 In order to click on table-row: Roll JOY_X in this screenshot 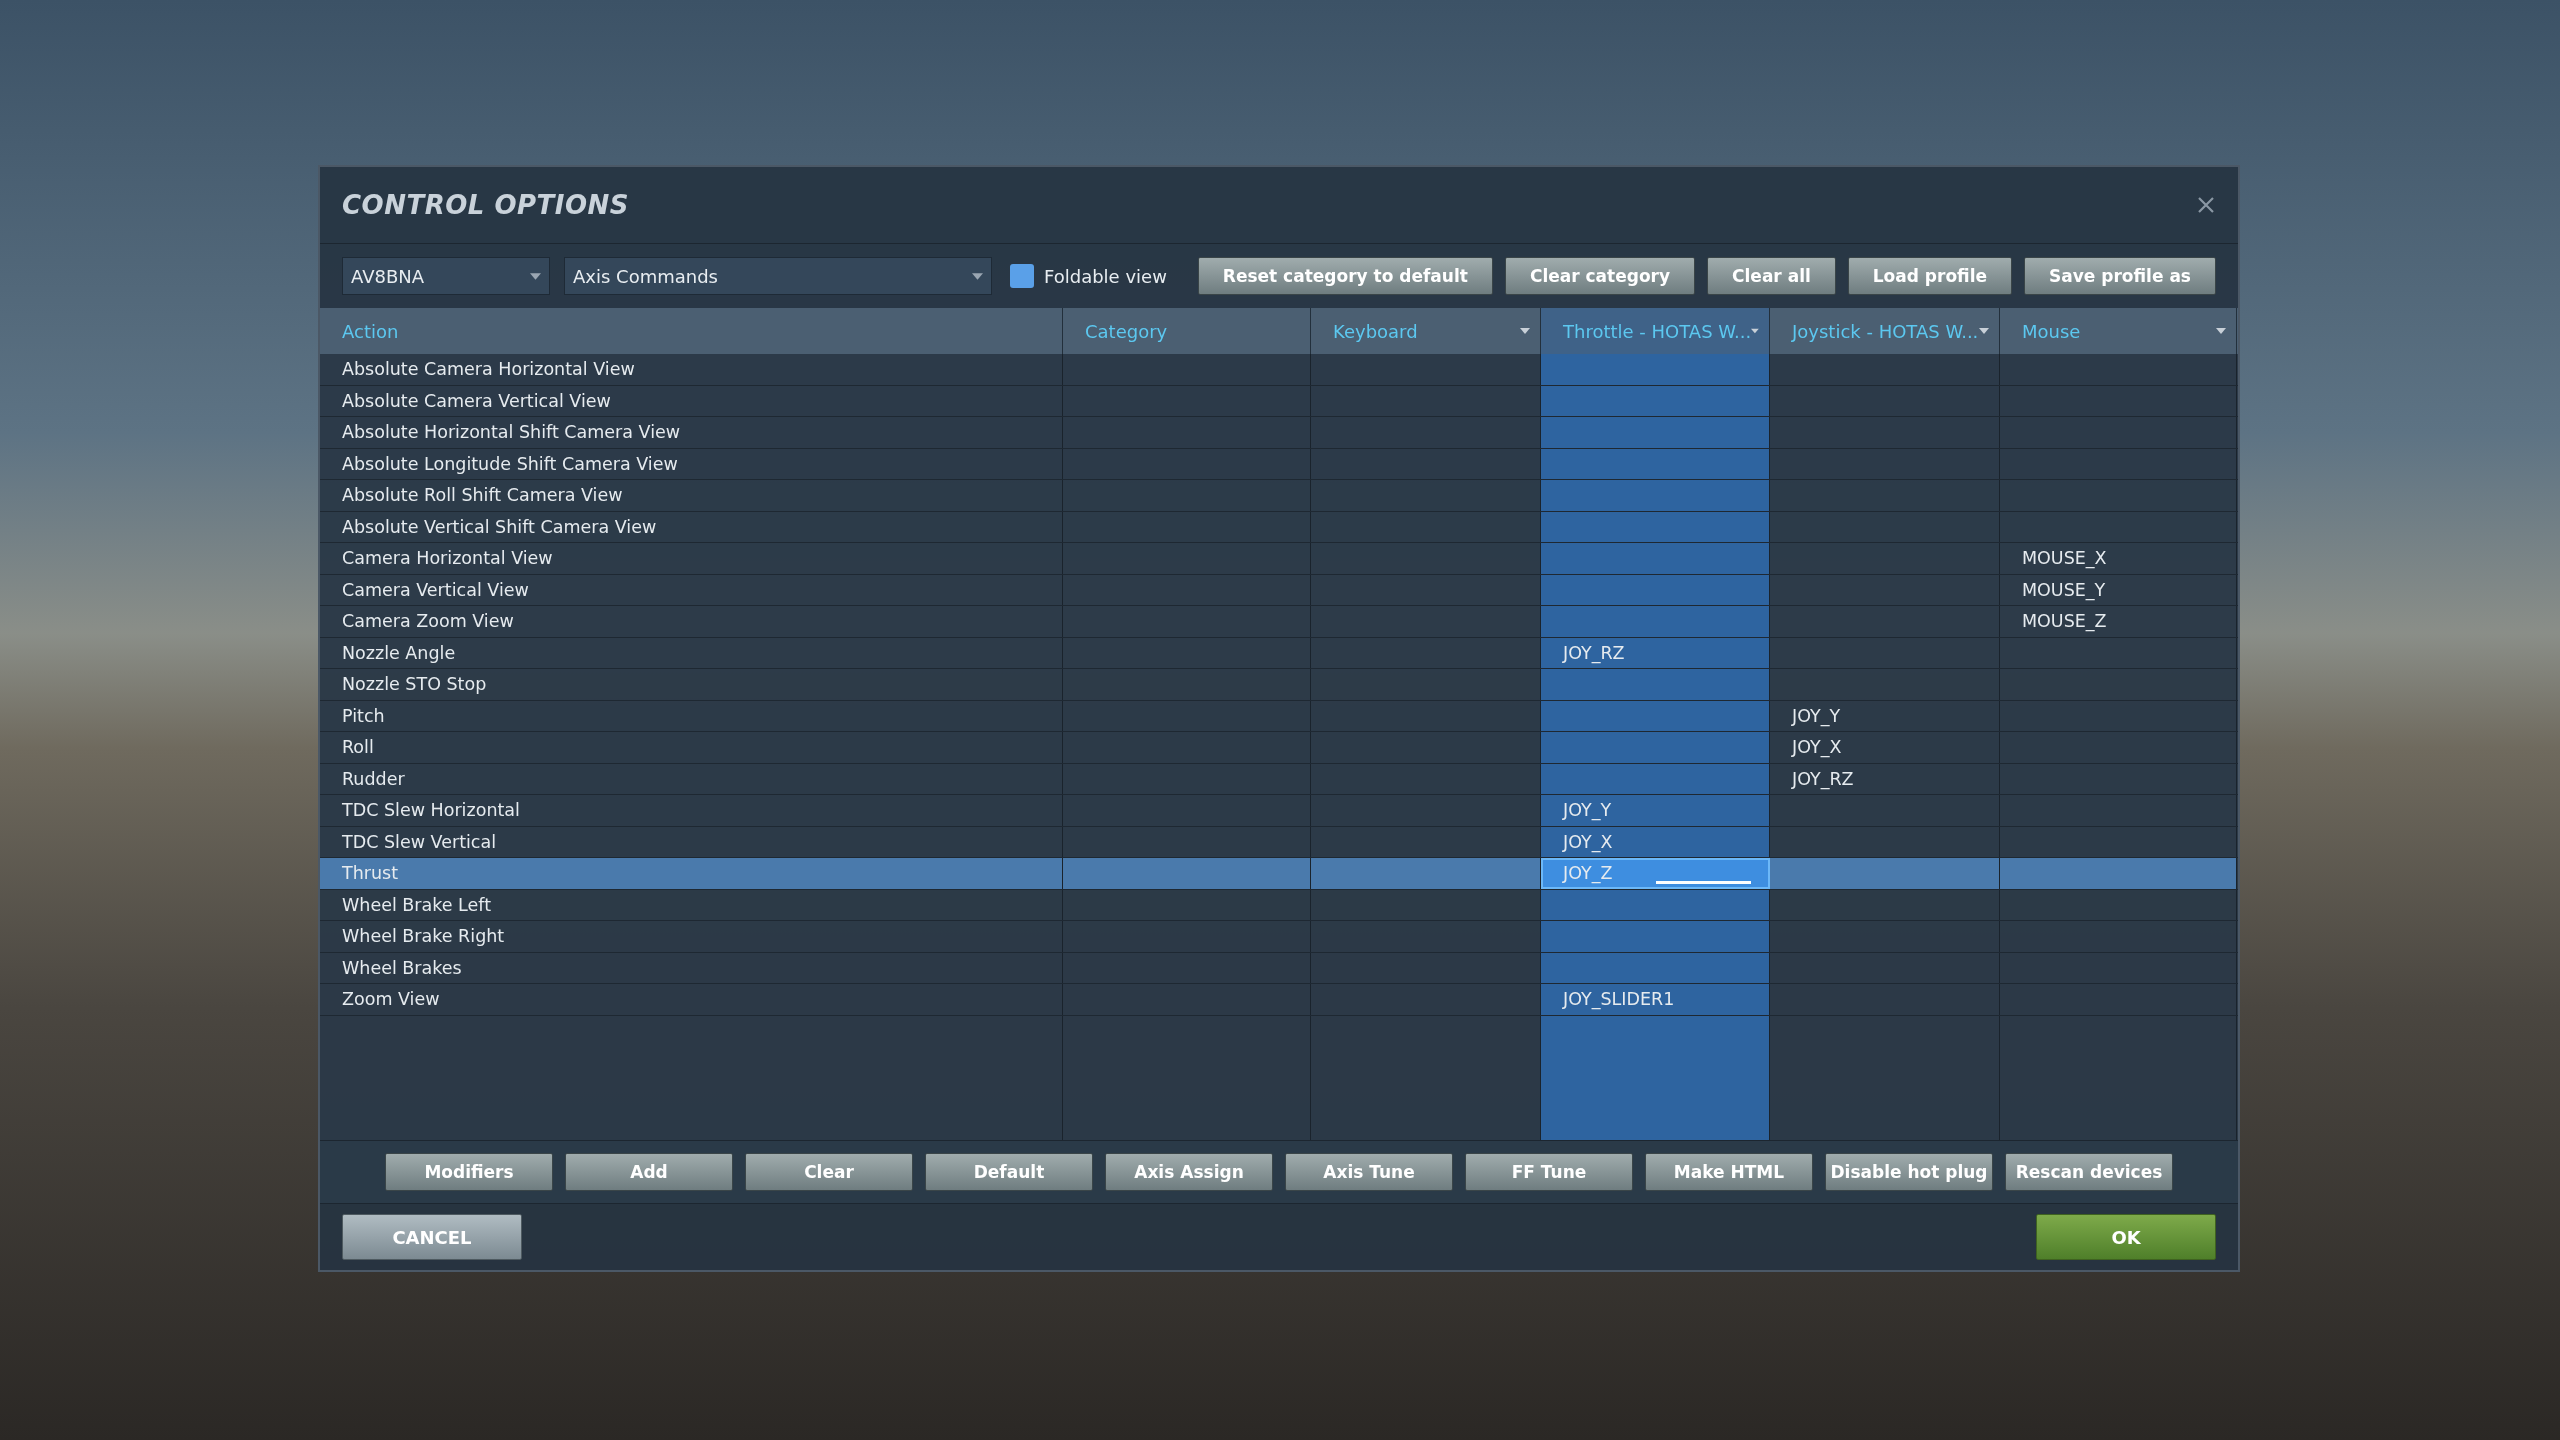, I will do `click(1279, 748)`.